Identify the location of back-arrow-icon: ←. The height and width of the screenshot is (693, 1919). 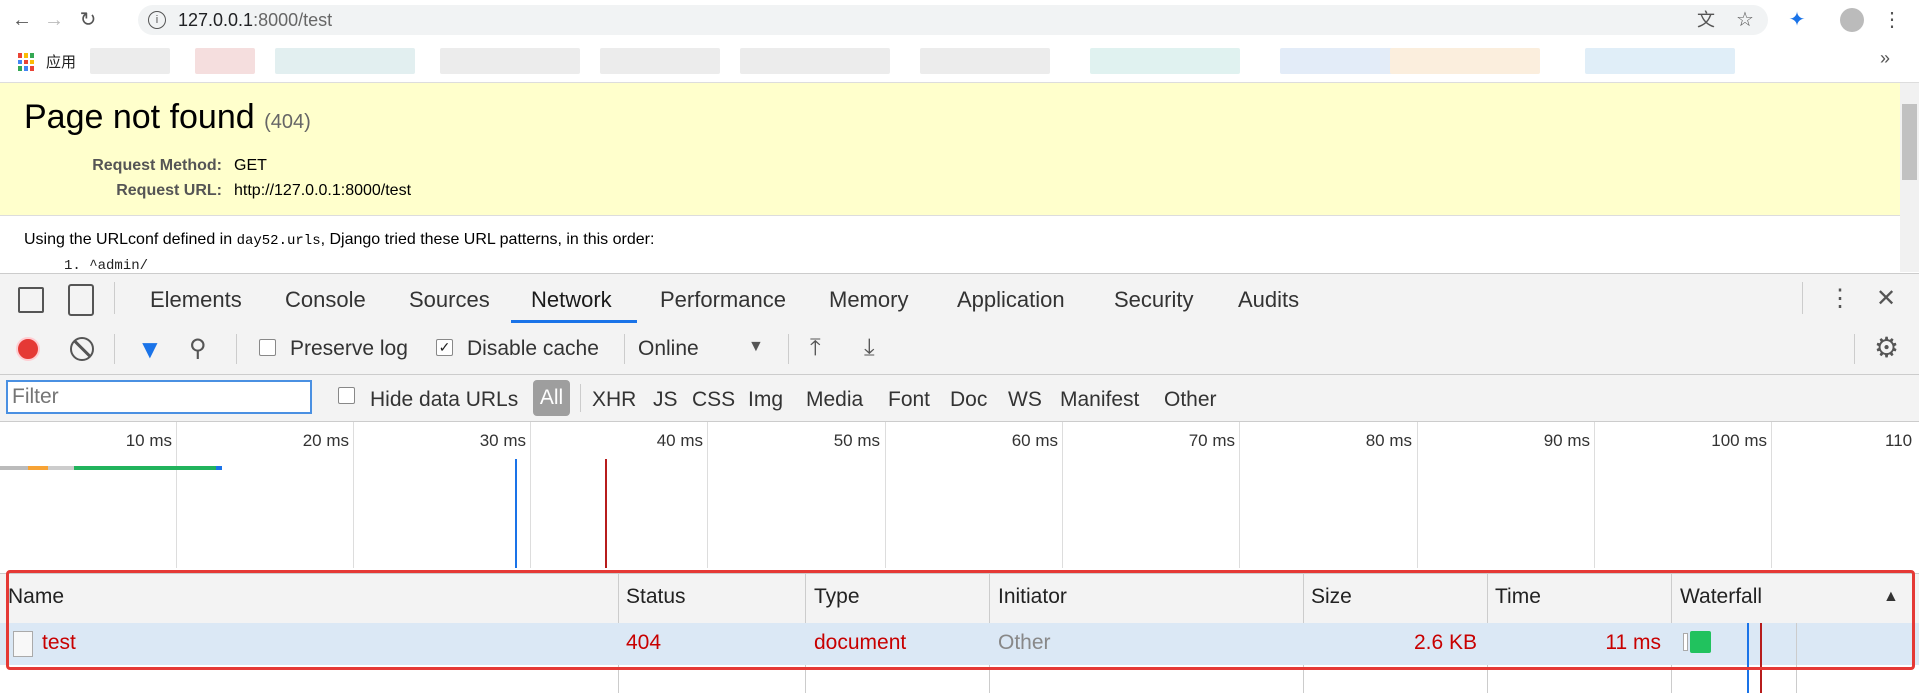
(22, 20).